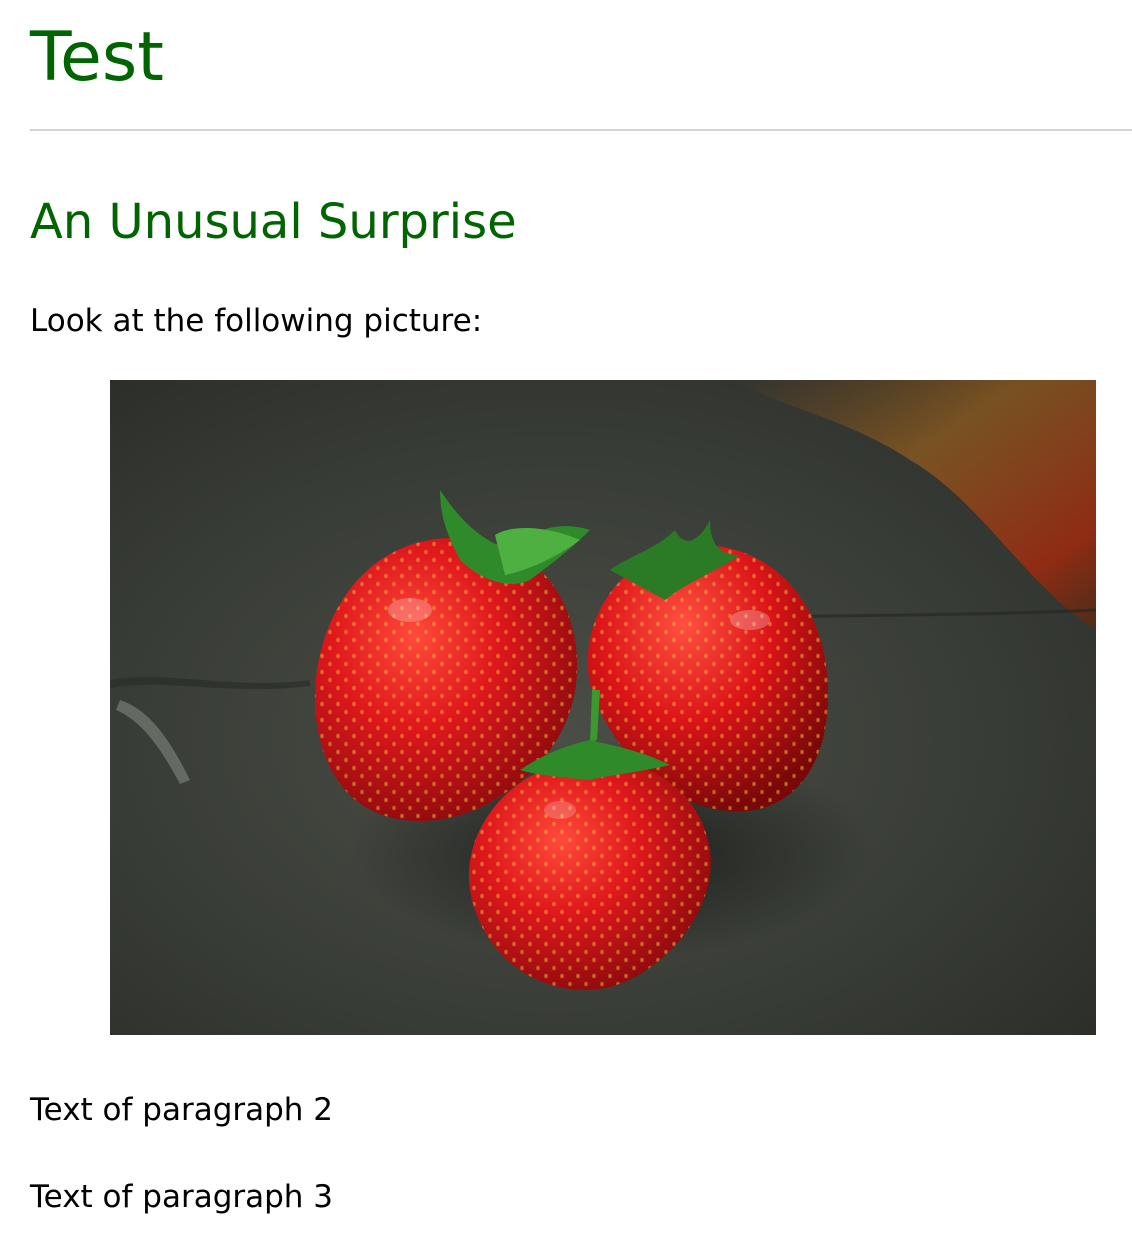  What do you see at coordinates (182, 1197) in the screenshot?
I see `paragraph-3: Text of paragraph 3` at bounding box center [182, 1197].